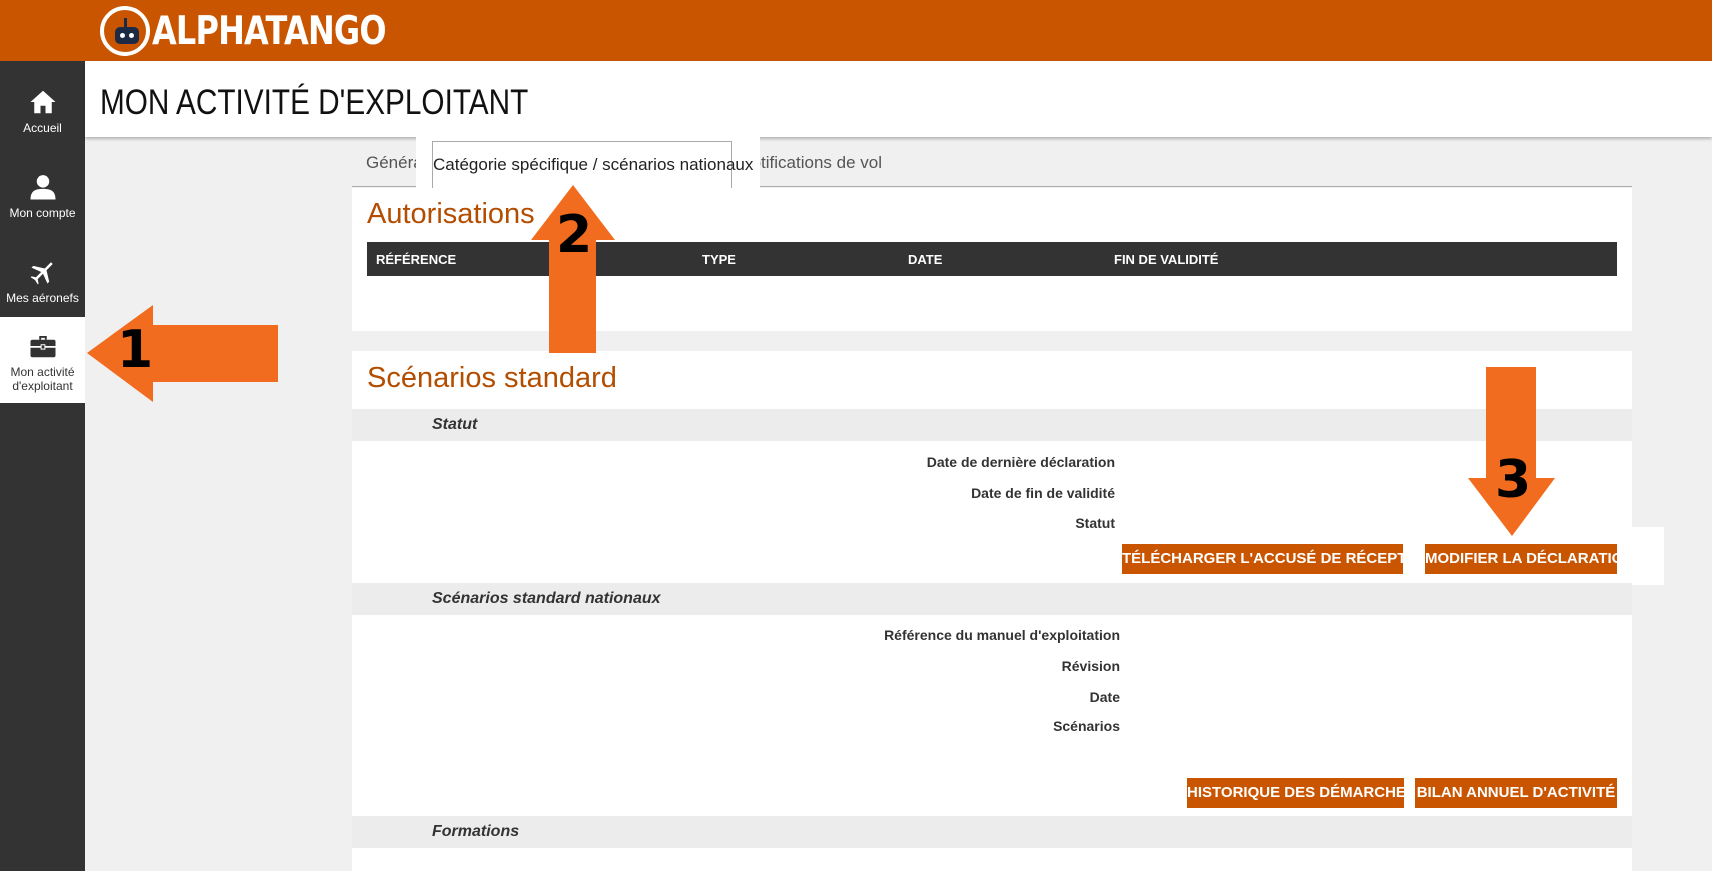 Image resolution: width=1712 pixels, height=871 pixels. I want to click on statut-band: Statut, so click(992, 425).